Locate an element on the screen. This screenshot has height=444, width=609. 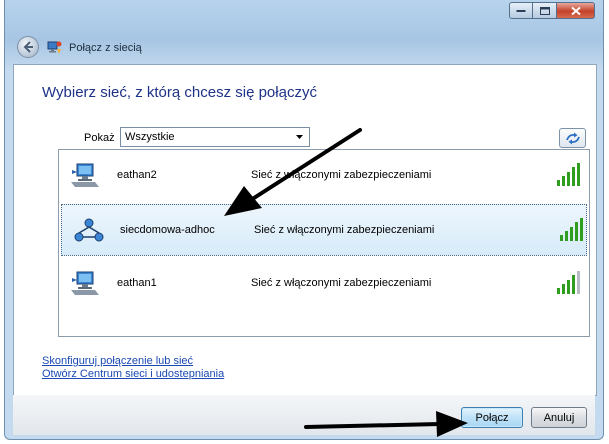
connect-button: Połącz is located at coordinates (492, 417).